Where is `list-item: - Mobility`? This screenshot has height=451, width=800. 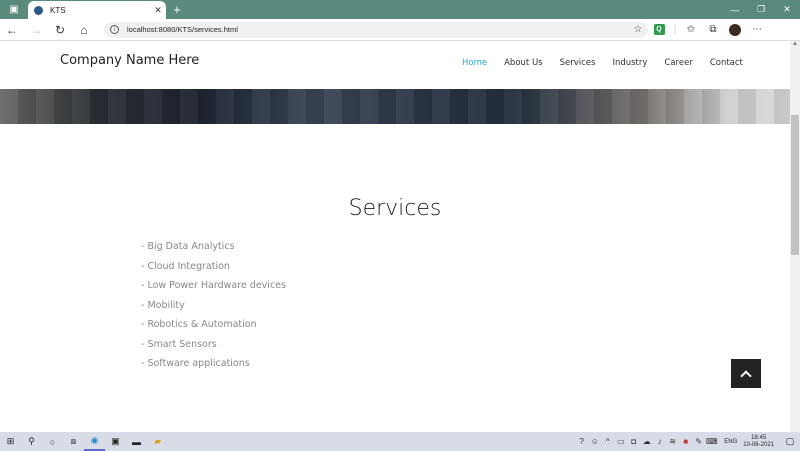
list-item: - Mobility is located at coordinates (163, 305).